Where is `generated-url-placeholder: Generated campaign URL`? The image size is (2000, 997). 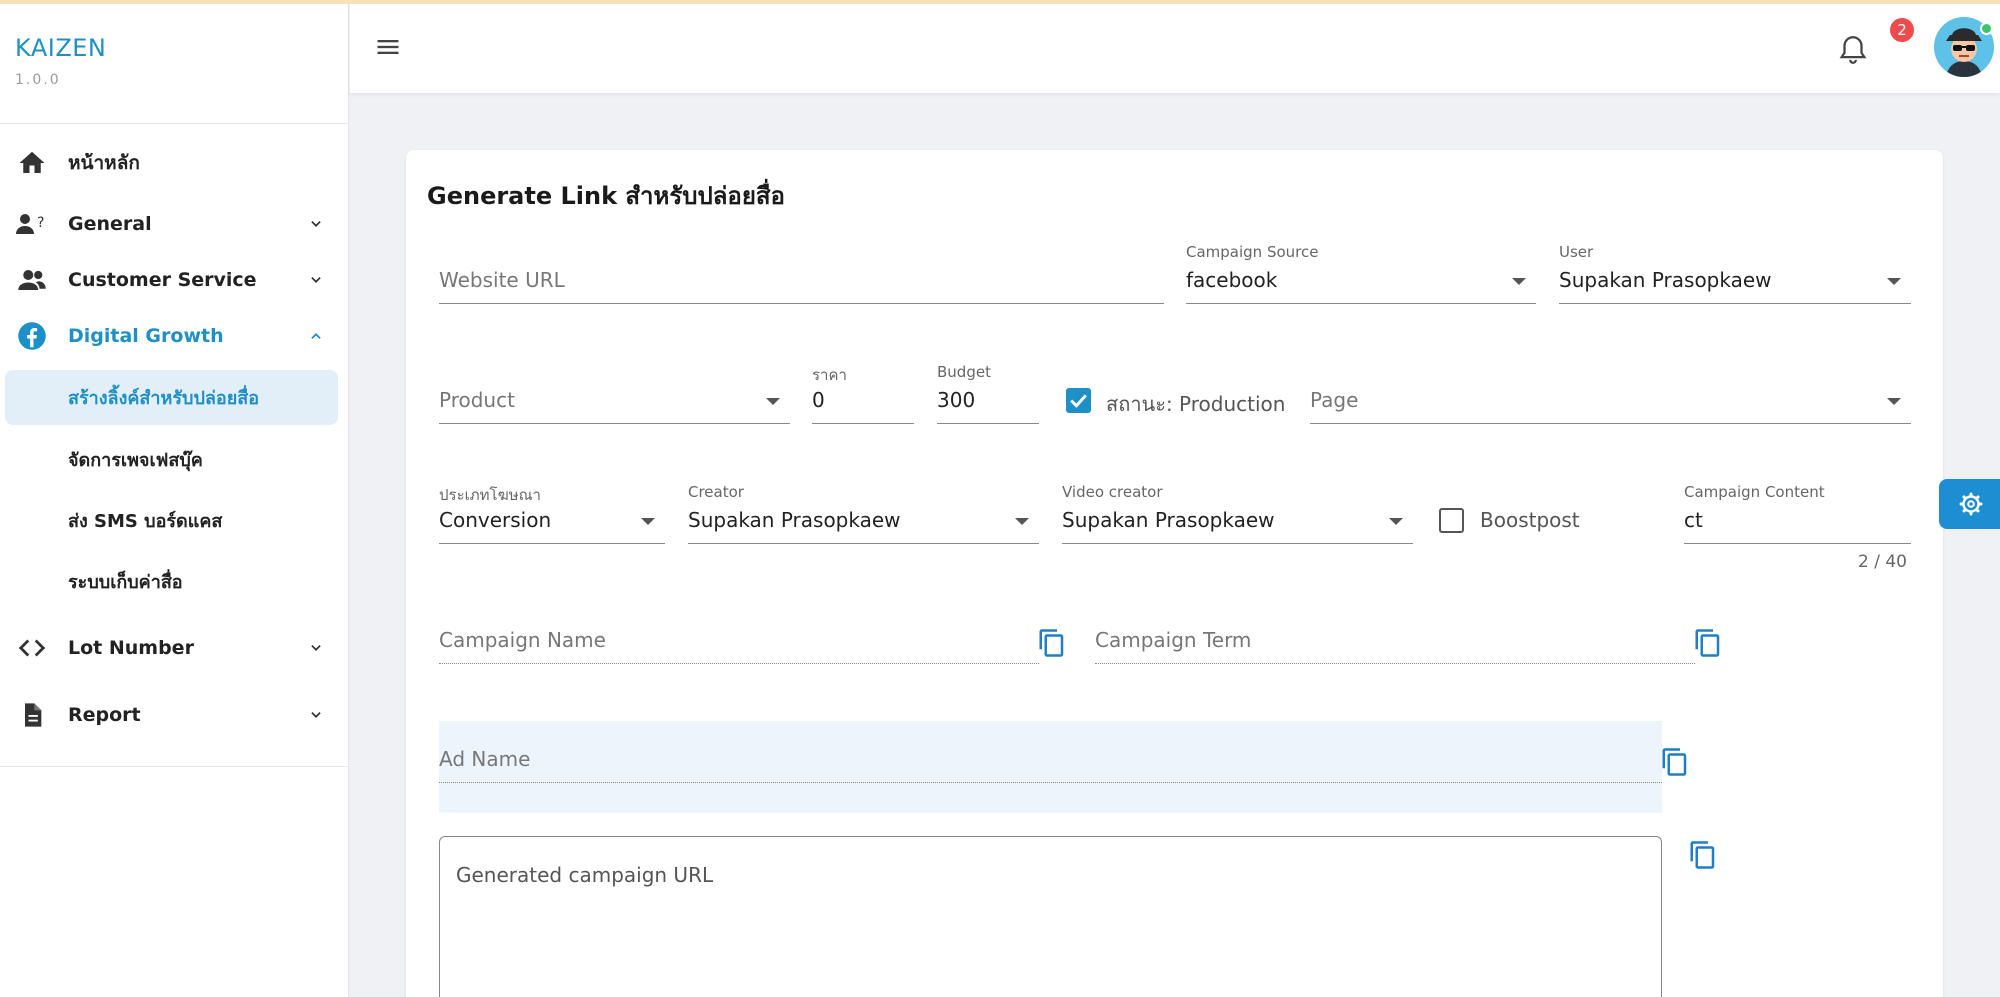
generated-url-placeholder: Generated campaign URL is located at coordinates (585, 875).